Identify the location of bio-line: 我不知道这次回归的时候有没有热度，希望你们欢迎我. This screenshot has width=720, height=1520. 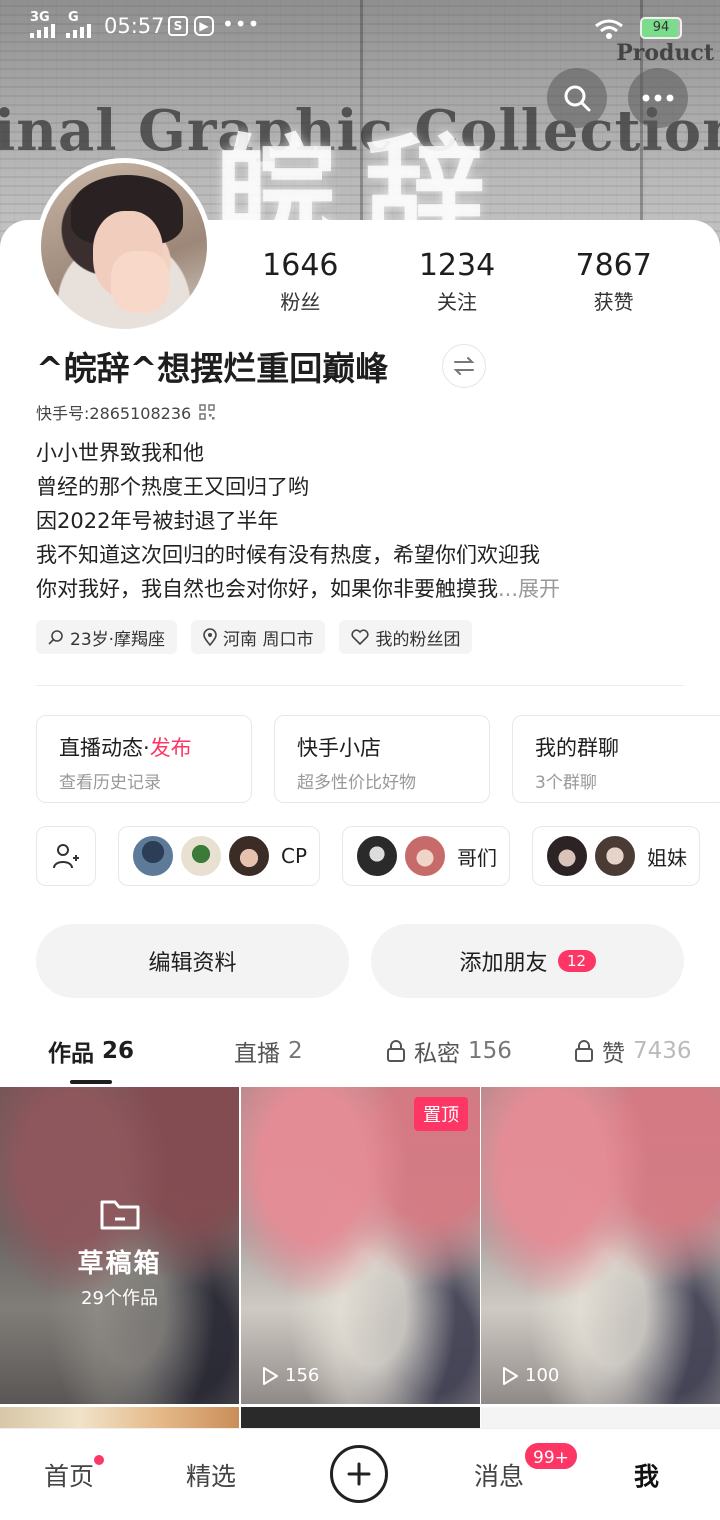
(288, 555).